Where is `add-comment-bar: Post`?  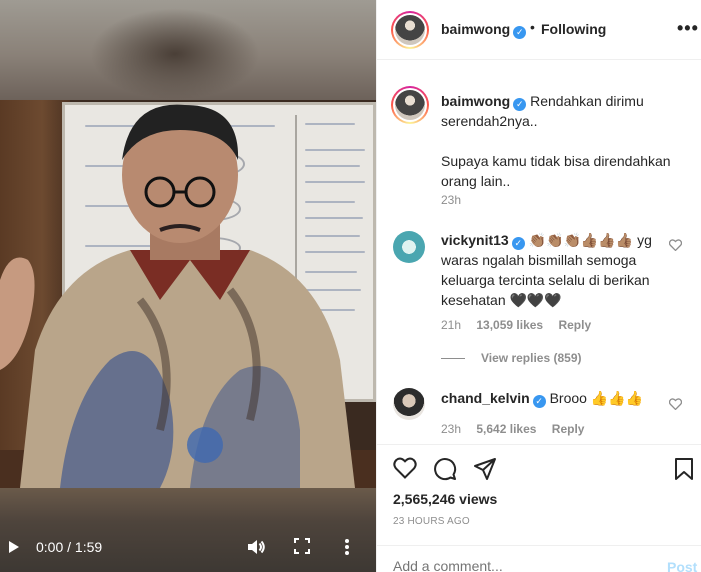 add-comment-bar: Post is located at coordinates (539, 558).